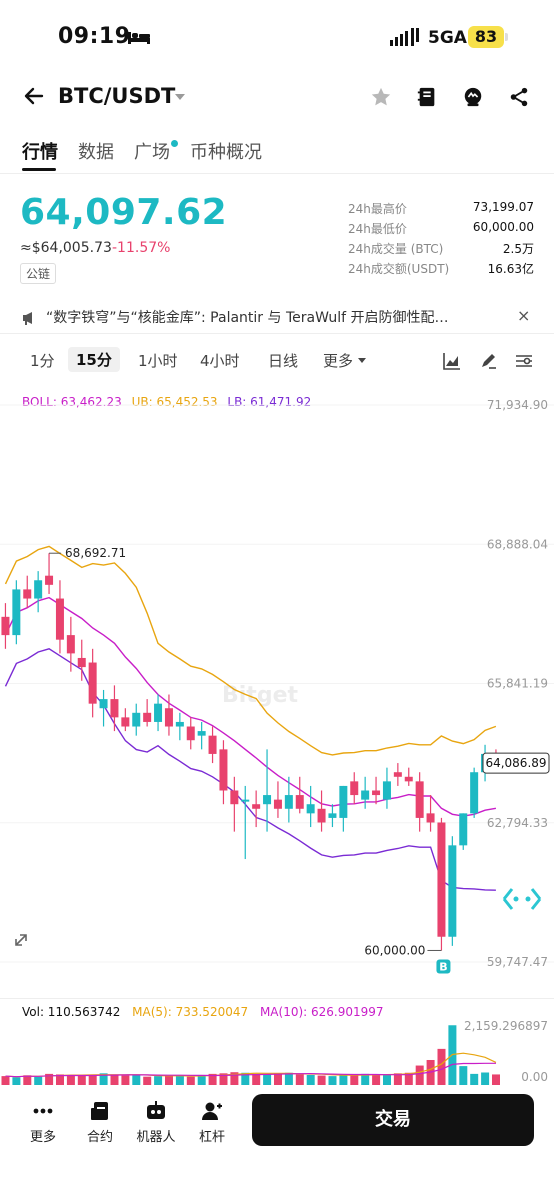 The width and height of the screenshot is (554, 1200). What do you see at coordinates (21, 940) in the screenshot?
I see `expand-icon` at bounding box center [21, 940].